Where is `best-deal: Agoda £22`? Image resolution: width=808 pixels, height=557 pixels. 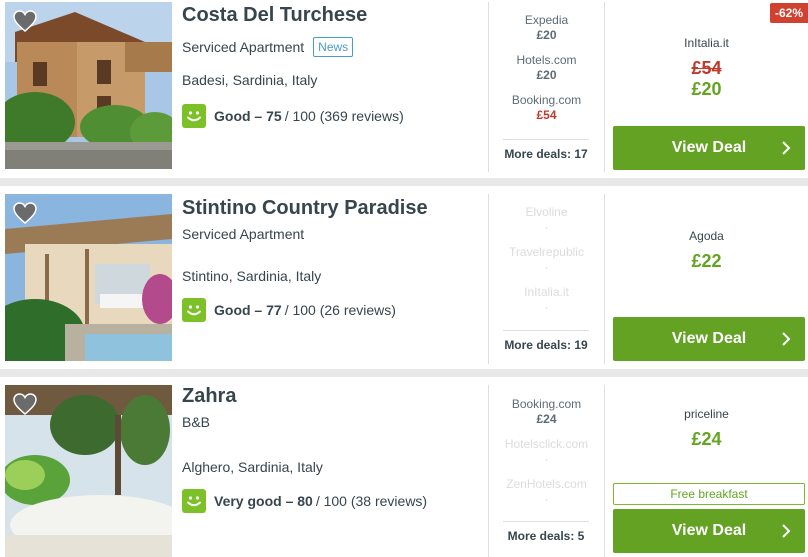 best-deal: Agoda £22 is located at coordinates (706, 250).